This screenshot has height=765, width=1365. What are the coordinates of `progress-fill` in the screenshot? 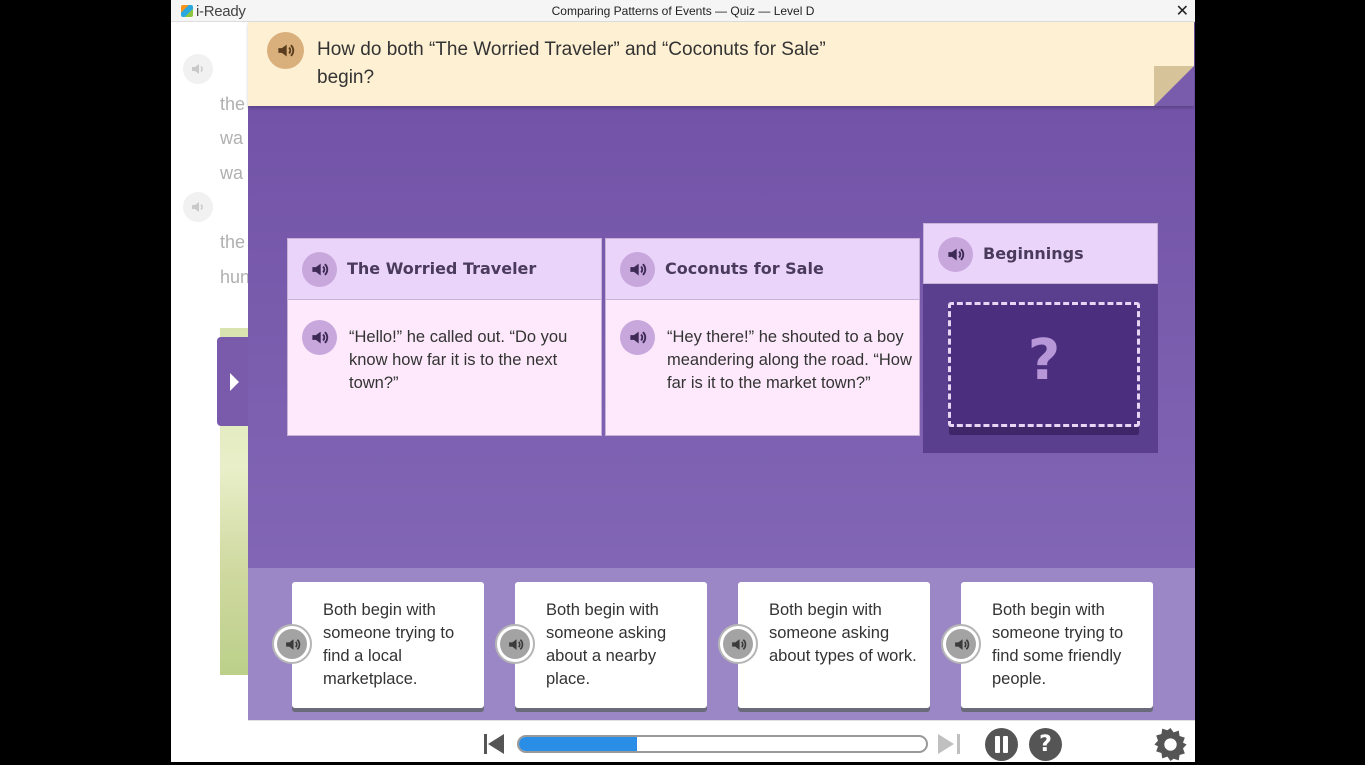 It's located at (578, 744).